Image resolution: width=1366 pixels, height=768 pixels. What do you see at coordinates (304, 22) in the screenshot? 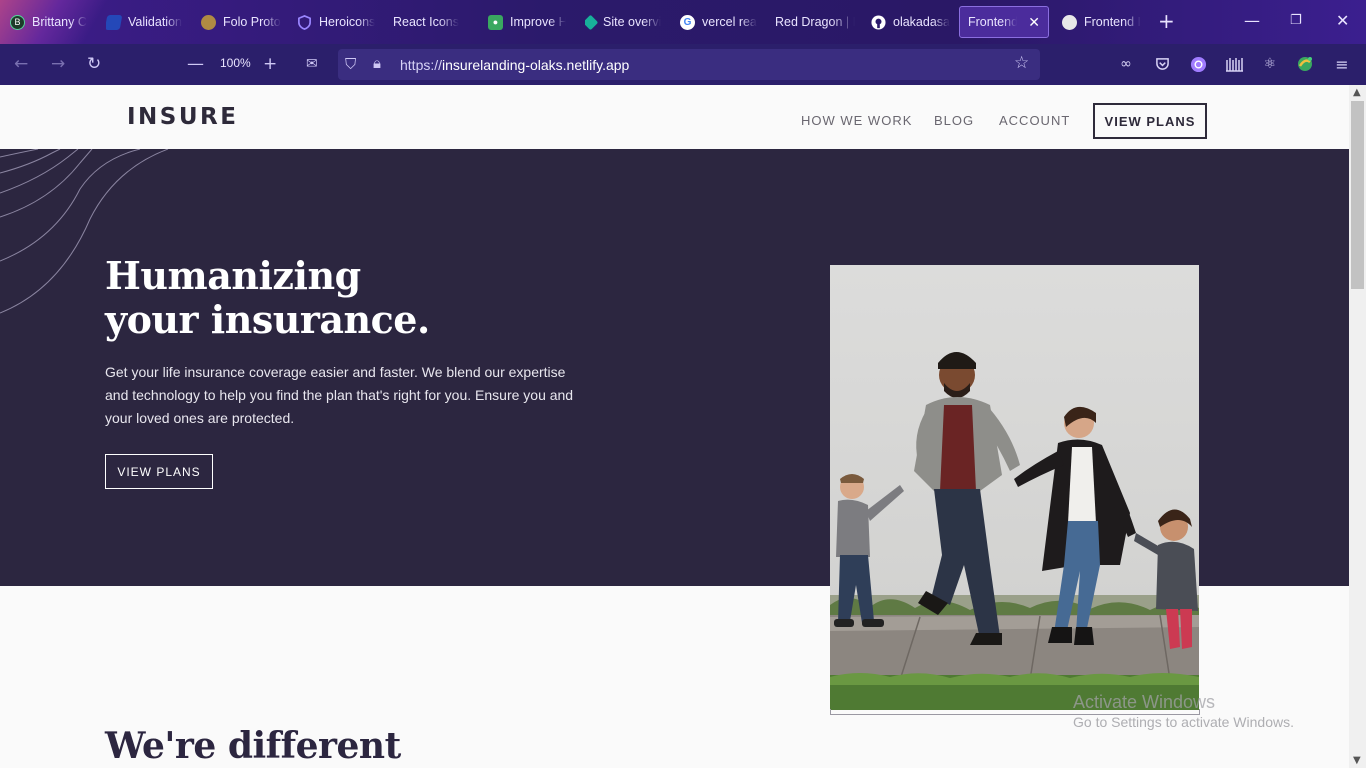
I see `shield-icon` at bounding box center [304, 22].